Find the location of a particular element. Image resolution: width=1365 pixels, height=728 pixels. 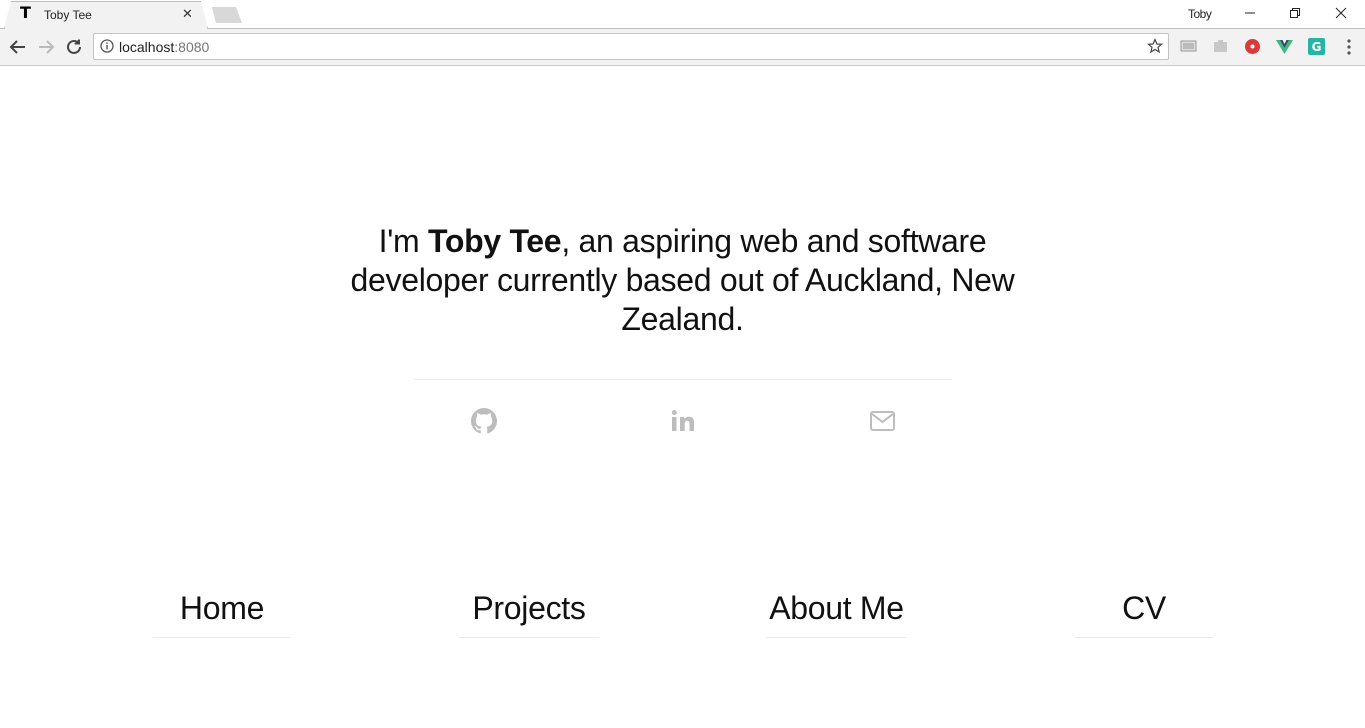

more-menu-icon is located at coordinates (1349, 49).